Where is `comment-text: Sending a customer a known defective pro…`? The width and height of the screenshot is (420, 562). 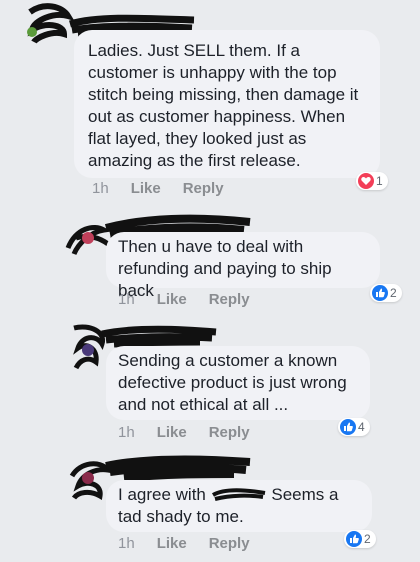
comment-text: Sending a customer a known defective pro… is located at coordinates (232, 382).